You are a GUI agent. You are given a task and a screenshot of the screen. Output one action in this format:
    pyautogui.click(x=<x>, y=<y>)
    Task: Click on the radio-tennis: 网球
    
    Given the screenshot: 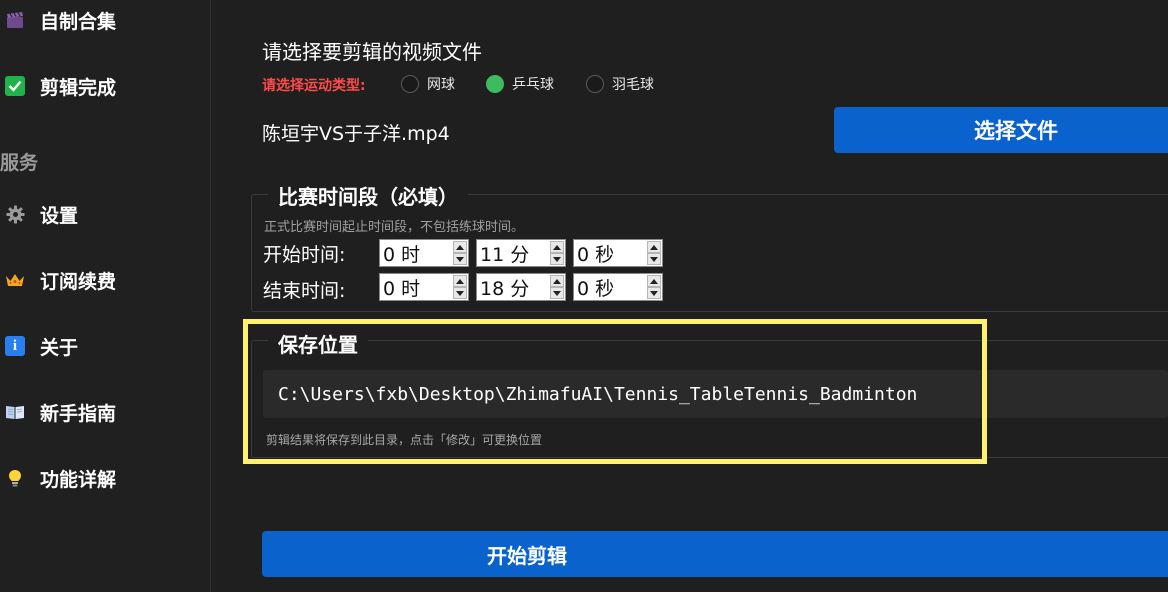 What is the action you would take?
    pyautogui.click(x=428, y=84)
    